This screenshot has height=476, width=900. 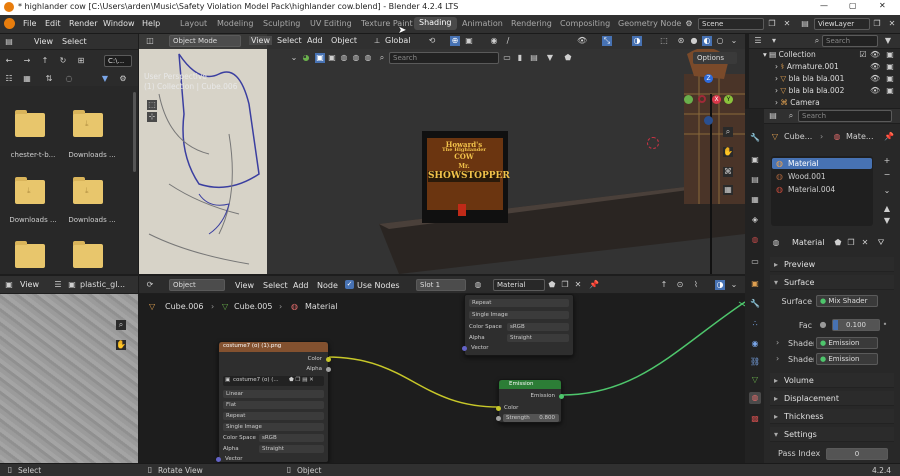 I want to click on surface-shader-field: ● Mix Shader, so click(x=847, y=301).